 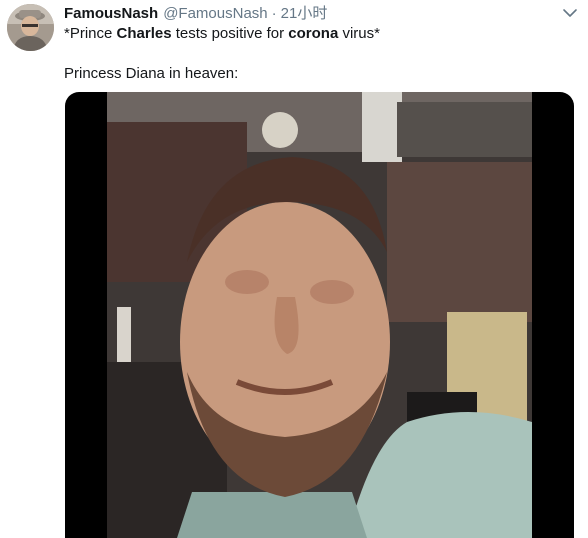 I want to click on tweet-header: FamousNash @FamousNash · 21小时, so click(x=195, y=14).